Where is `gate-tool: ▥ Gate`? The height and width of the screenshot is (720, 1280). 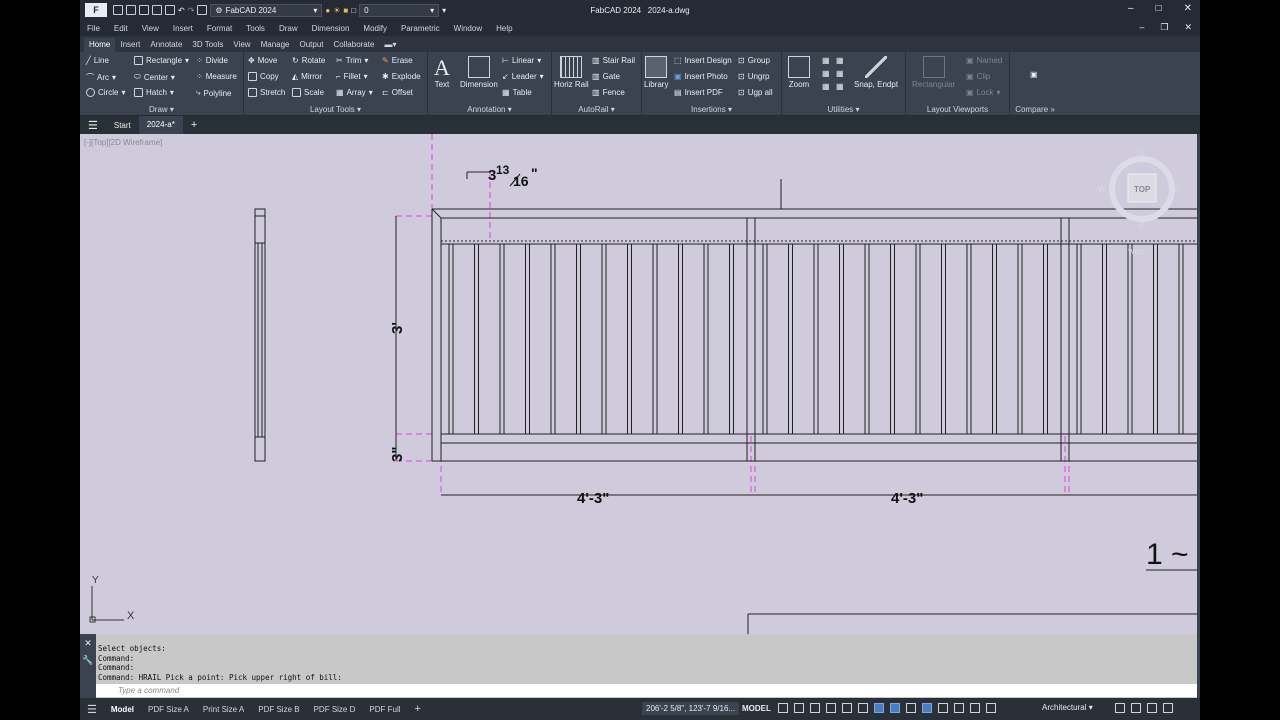 gate-tool: ▥ Gate is located at coordinates (606, 76).